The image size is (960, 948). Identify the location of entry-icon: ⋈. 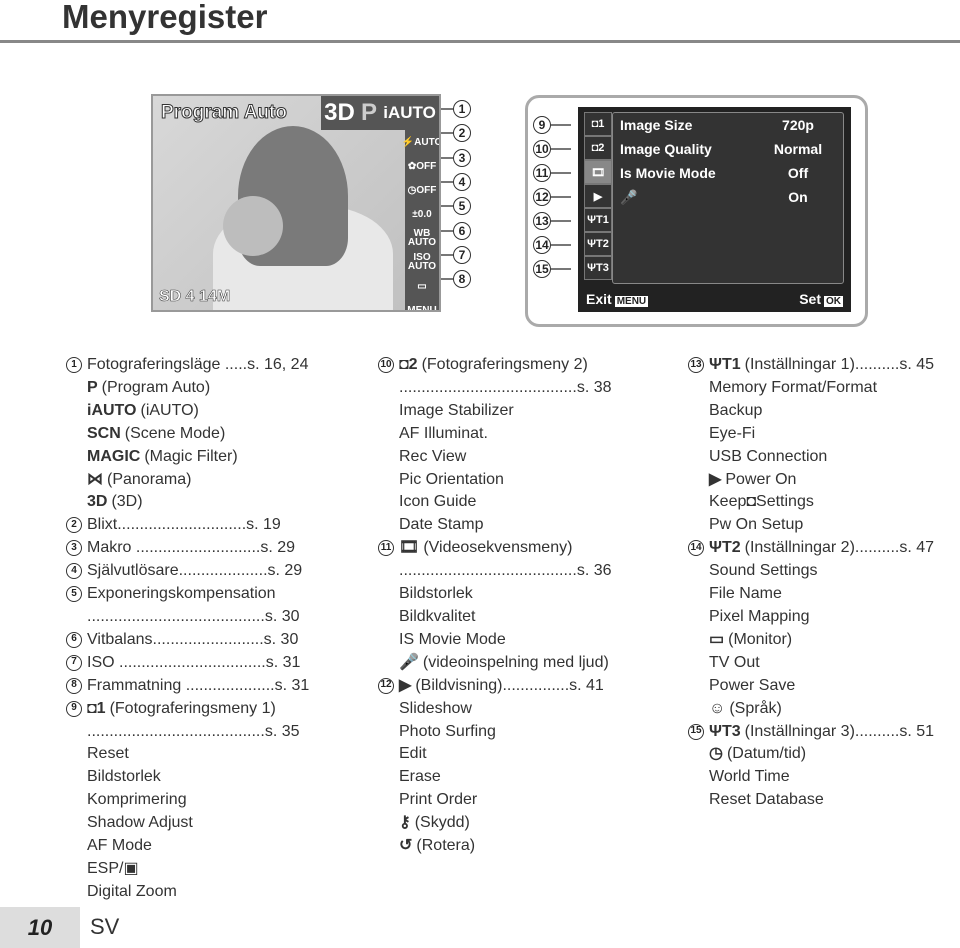
(95, 479).